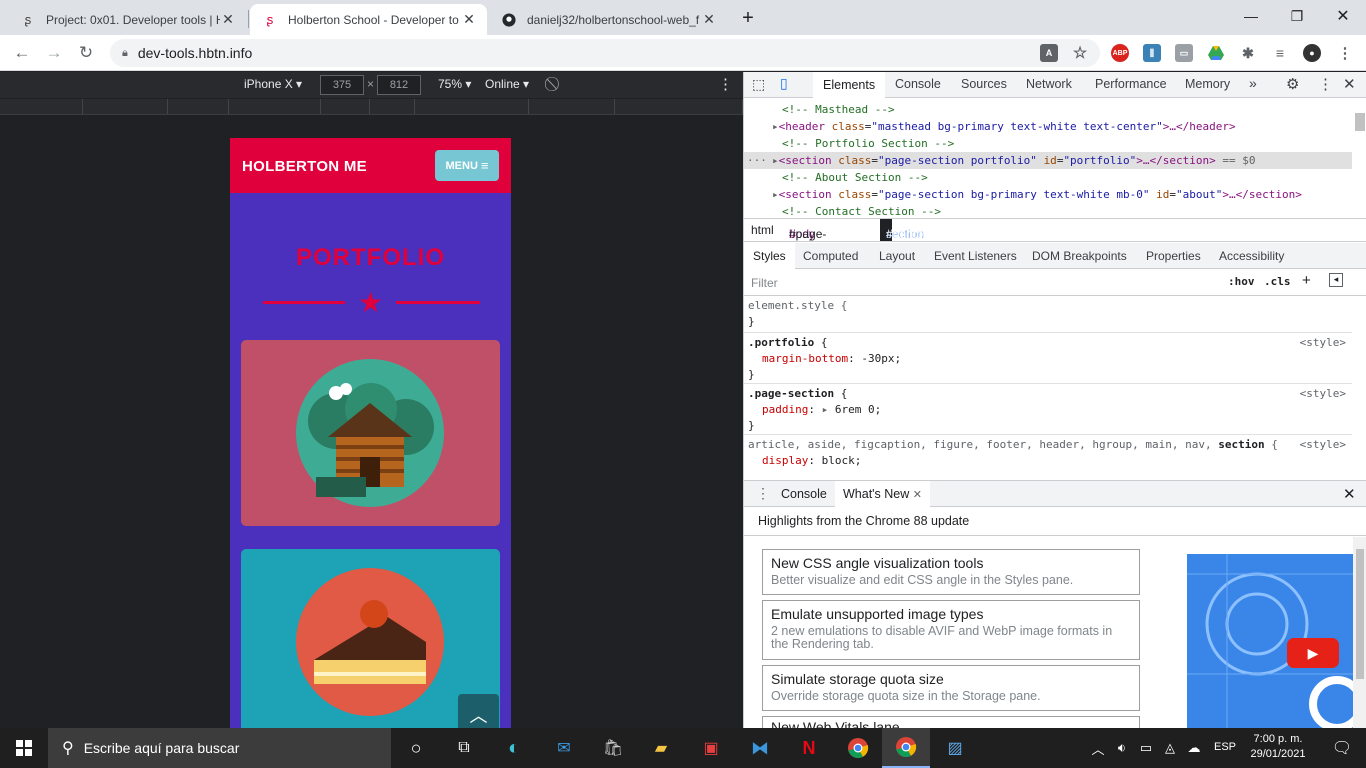 The height and width of the screenshot is (768, 1366). I want to click on rule-declaration: padding: ▸ 6rem 0;, so click(821, 410).